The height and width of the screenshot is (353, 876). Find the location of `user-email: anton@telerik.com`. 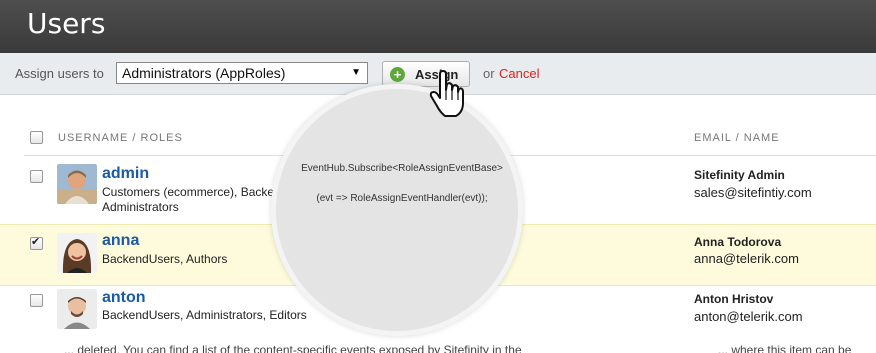

user-email: anton@telerik.com is located at coordinates (748, 316).